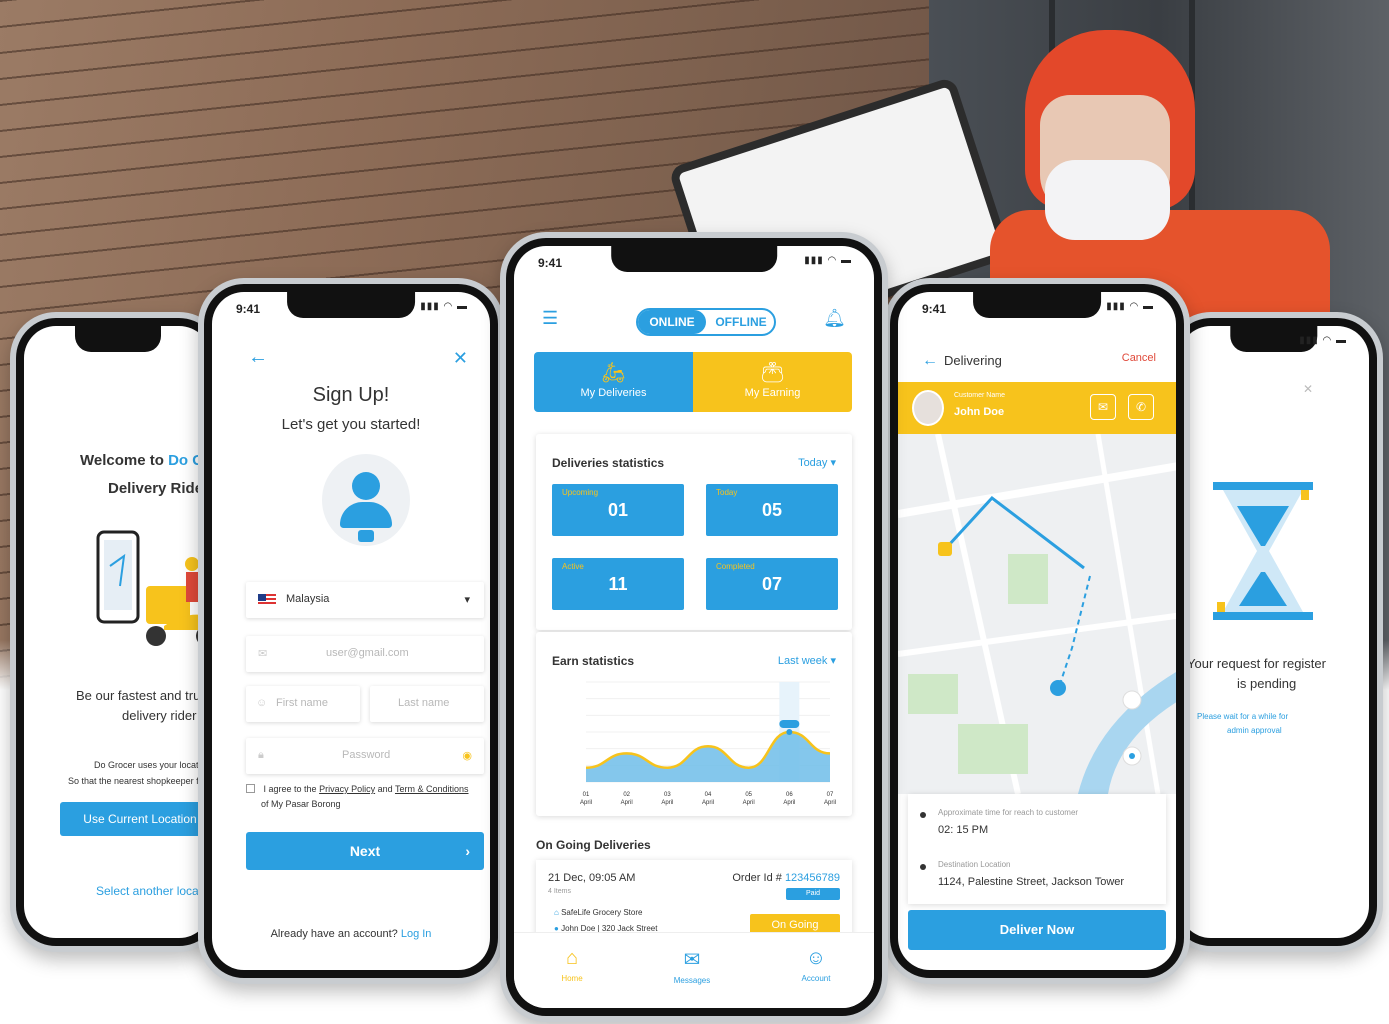  What do you see at coordinates (153, 891) in the screenshot?
I see `select-another-location-link: Select another location` at bounding box center [153, 891].